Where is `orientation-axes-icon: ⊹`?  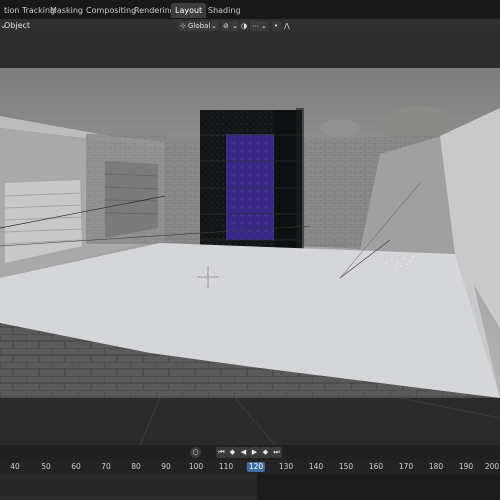
orientation-axes-icon: ⊹ is located at coordinates (183, 26).